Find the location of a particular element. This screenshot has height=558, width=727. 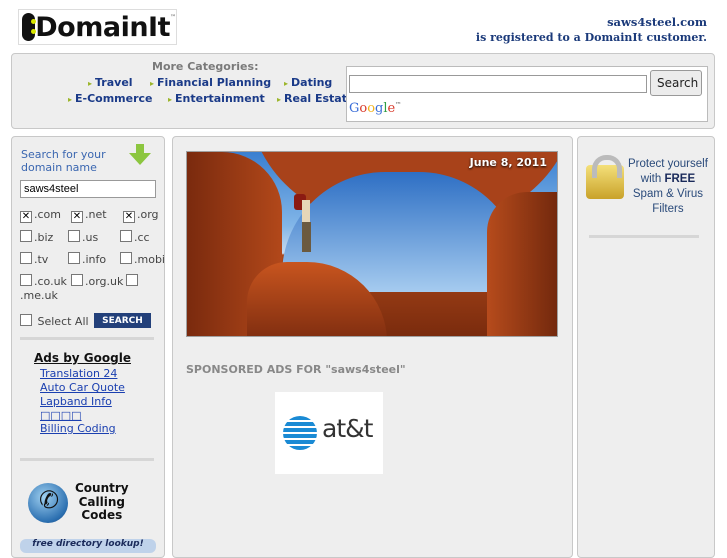

tld-checkbox-co-uk: .co.uk is located at coordinates (43, 281).